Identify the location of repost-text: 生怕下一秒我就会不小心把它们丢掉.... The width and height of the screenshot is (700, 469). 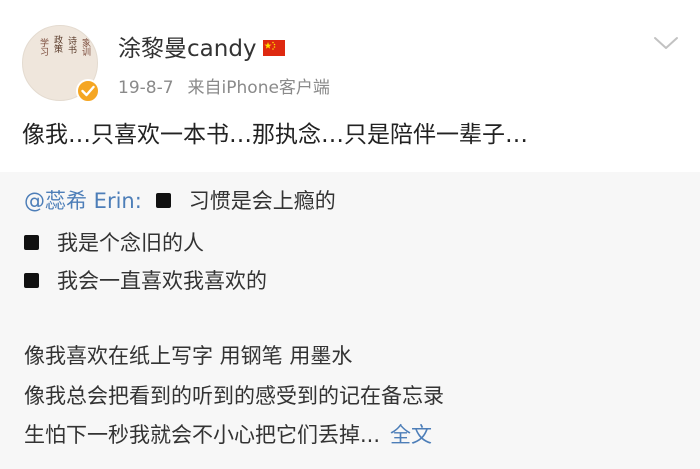
(202, 435).